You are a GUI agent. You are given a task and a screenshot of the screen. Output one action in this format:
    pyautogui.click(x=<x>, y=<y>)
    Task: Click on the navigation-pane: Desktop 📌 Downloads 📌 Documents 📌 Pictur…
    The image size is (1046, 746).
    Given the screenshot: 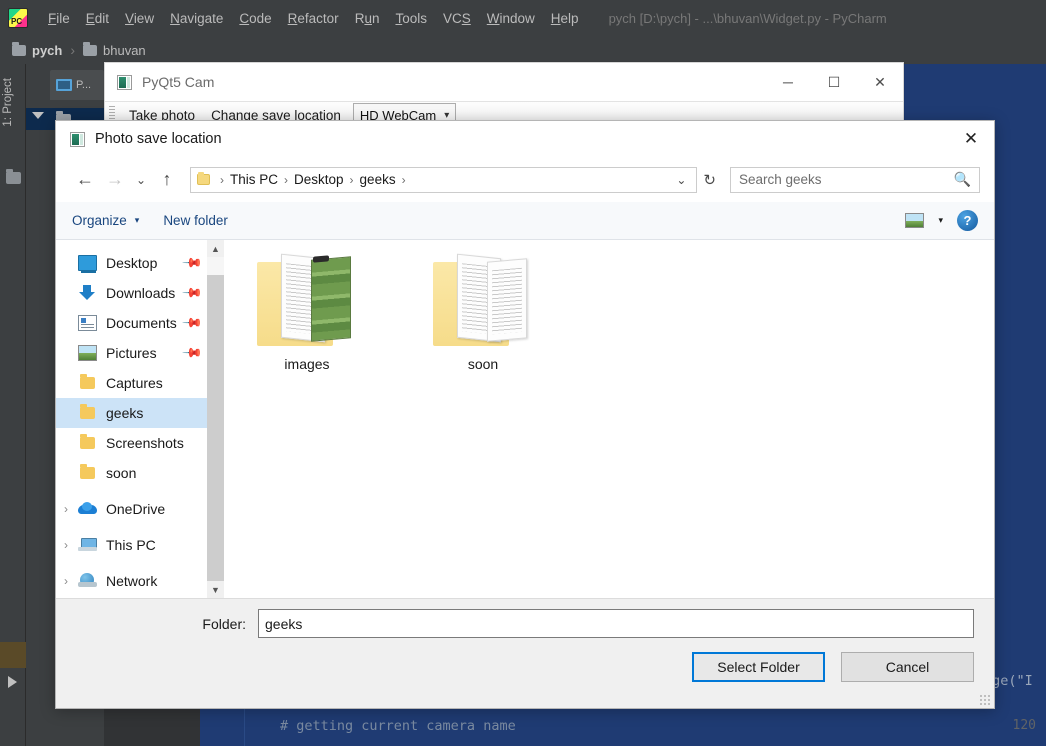 What is the action you would take?
    pyautogui.click(x=140, y=419)
    